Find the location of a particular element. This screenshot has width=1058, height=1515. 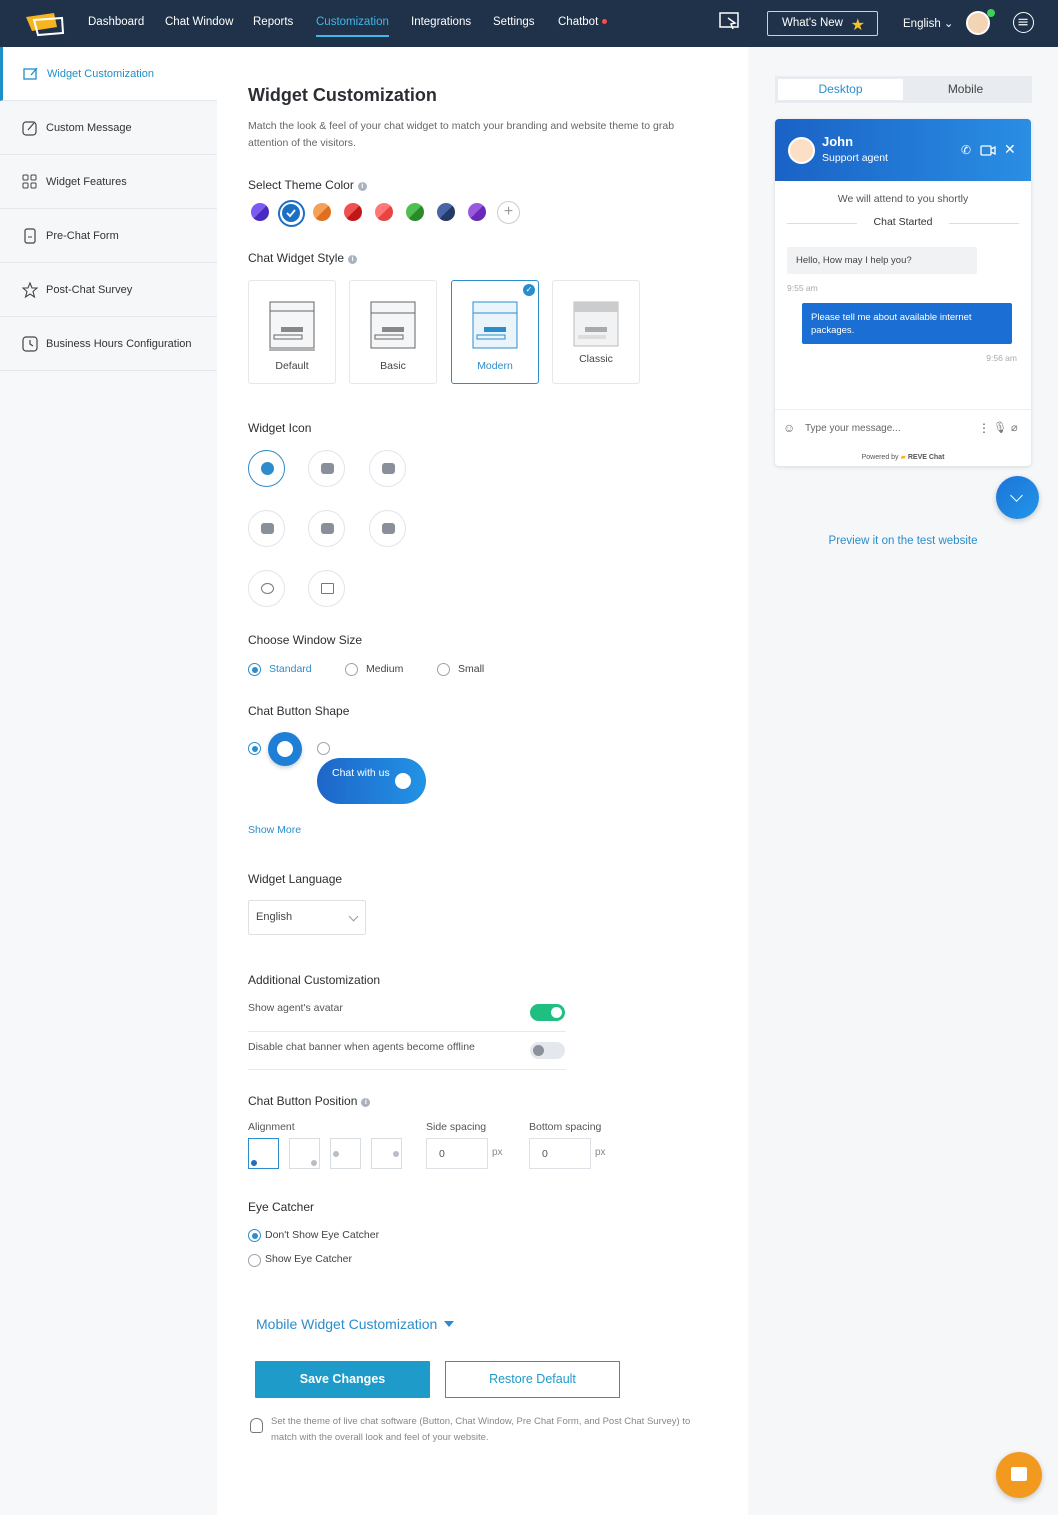

style-label: Default is located at coordinates (292, 366).